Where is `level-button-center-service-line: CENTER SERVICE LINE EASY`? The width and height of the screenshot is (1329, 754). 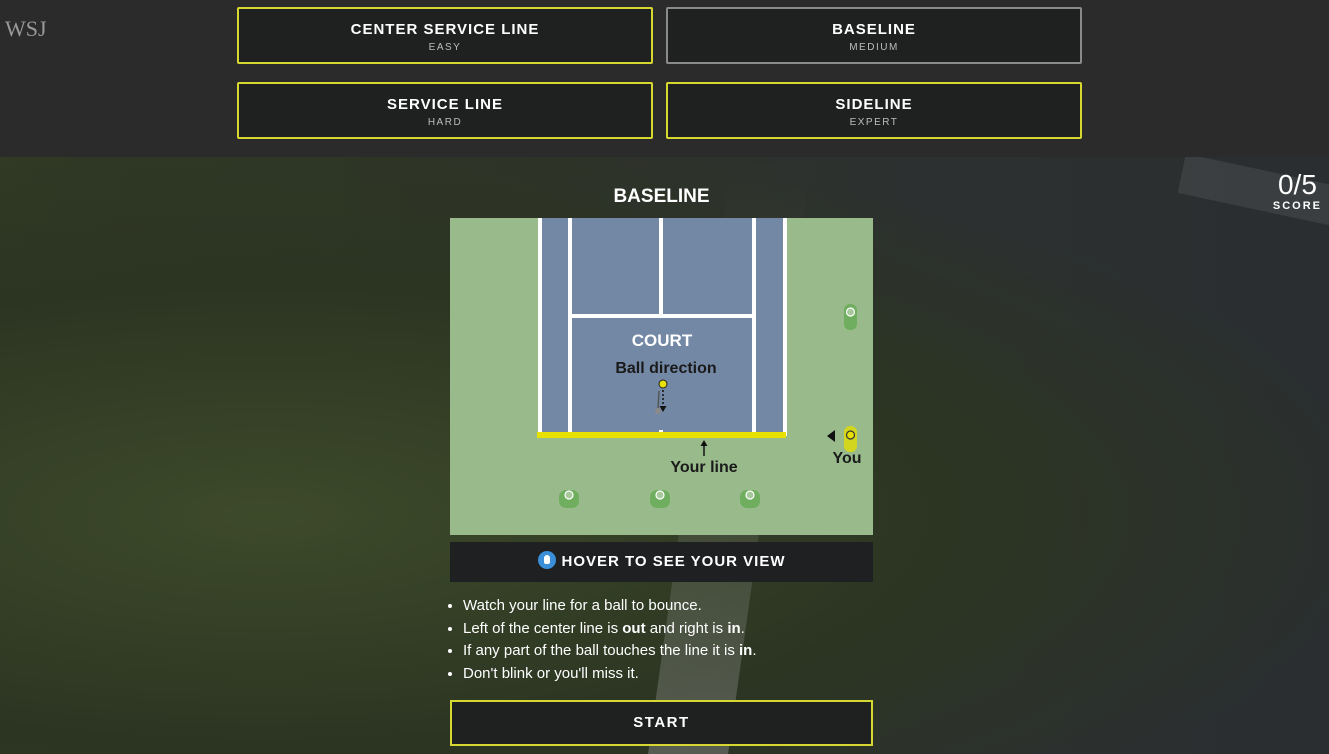
level-button-center-service-line: CENTER SERVICE LINE EASY is located at coordinates (445, 35).